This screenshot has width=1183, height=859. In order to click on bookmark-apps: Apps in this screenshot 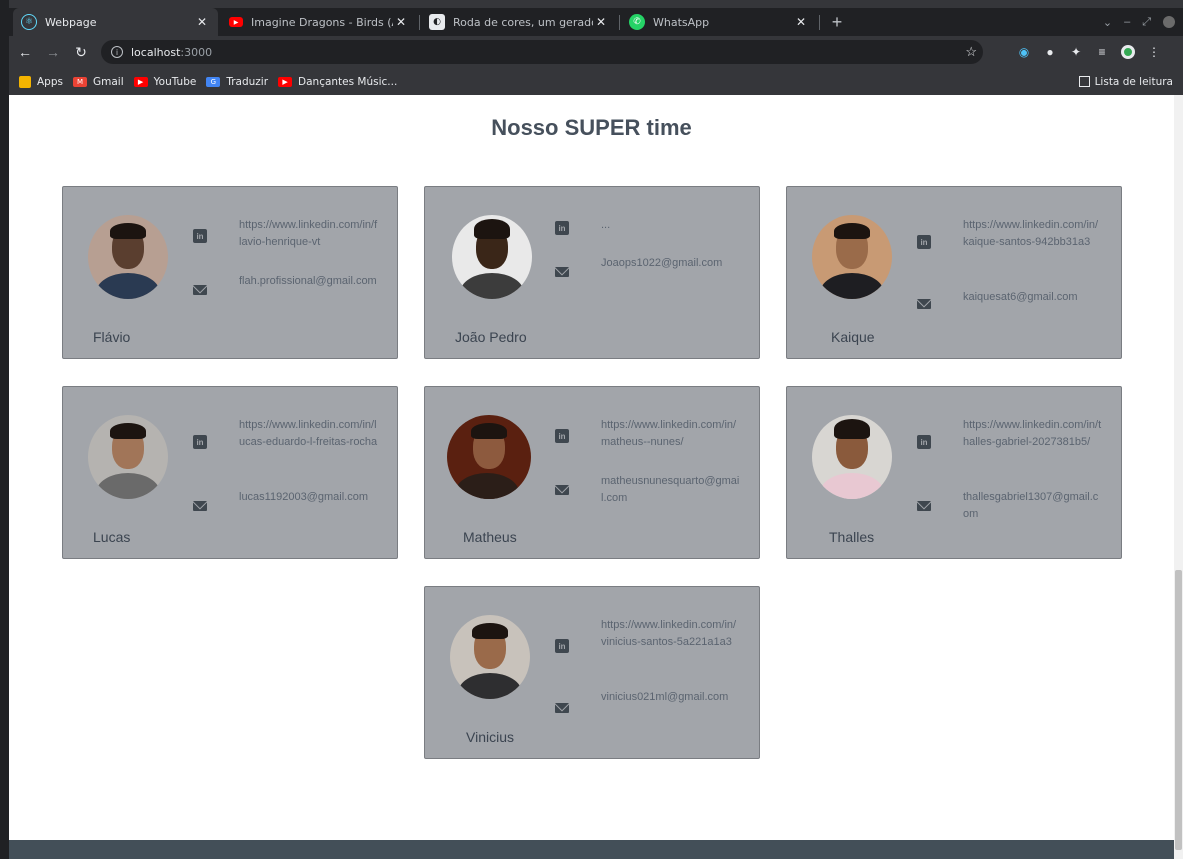, I will do `click(41, 81)`.